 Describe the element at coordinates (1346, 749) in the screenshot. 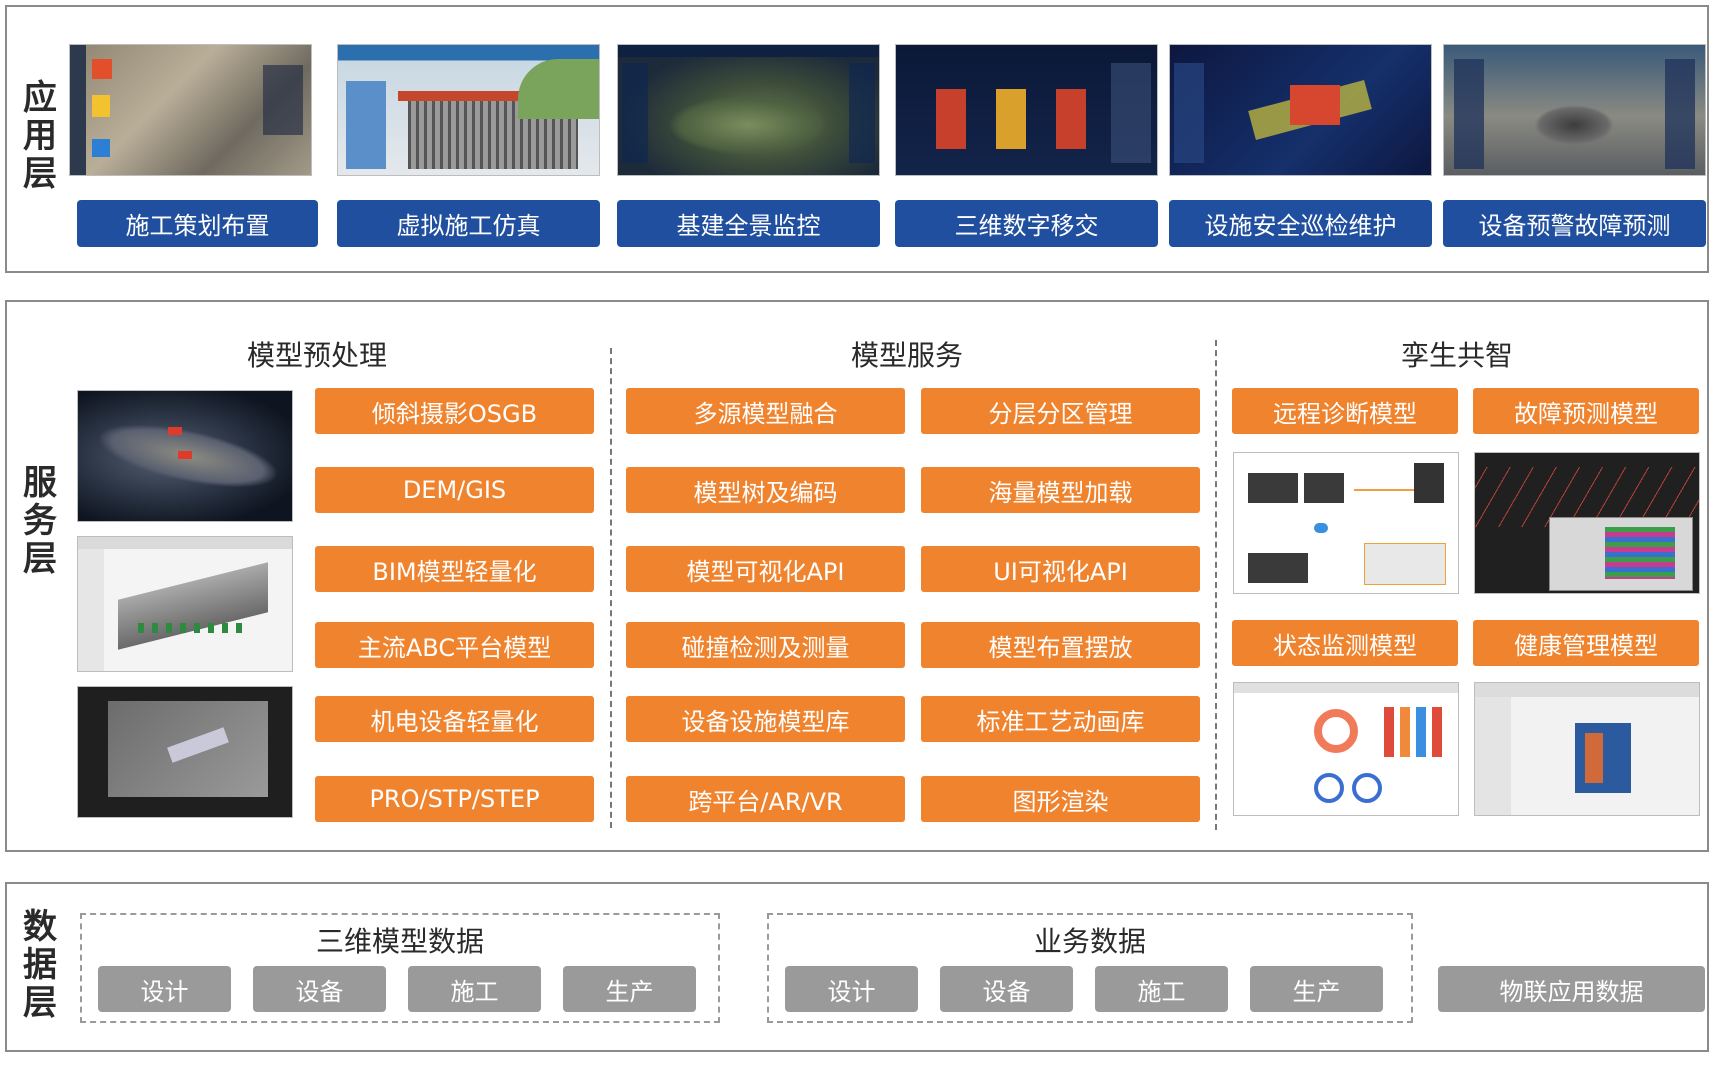

I see `status-monitoring-screenshot` at that location.